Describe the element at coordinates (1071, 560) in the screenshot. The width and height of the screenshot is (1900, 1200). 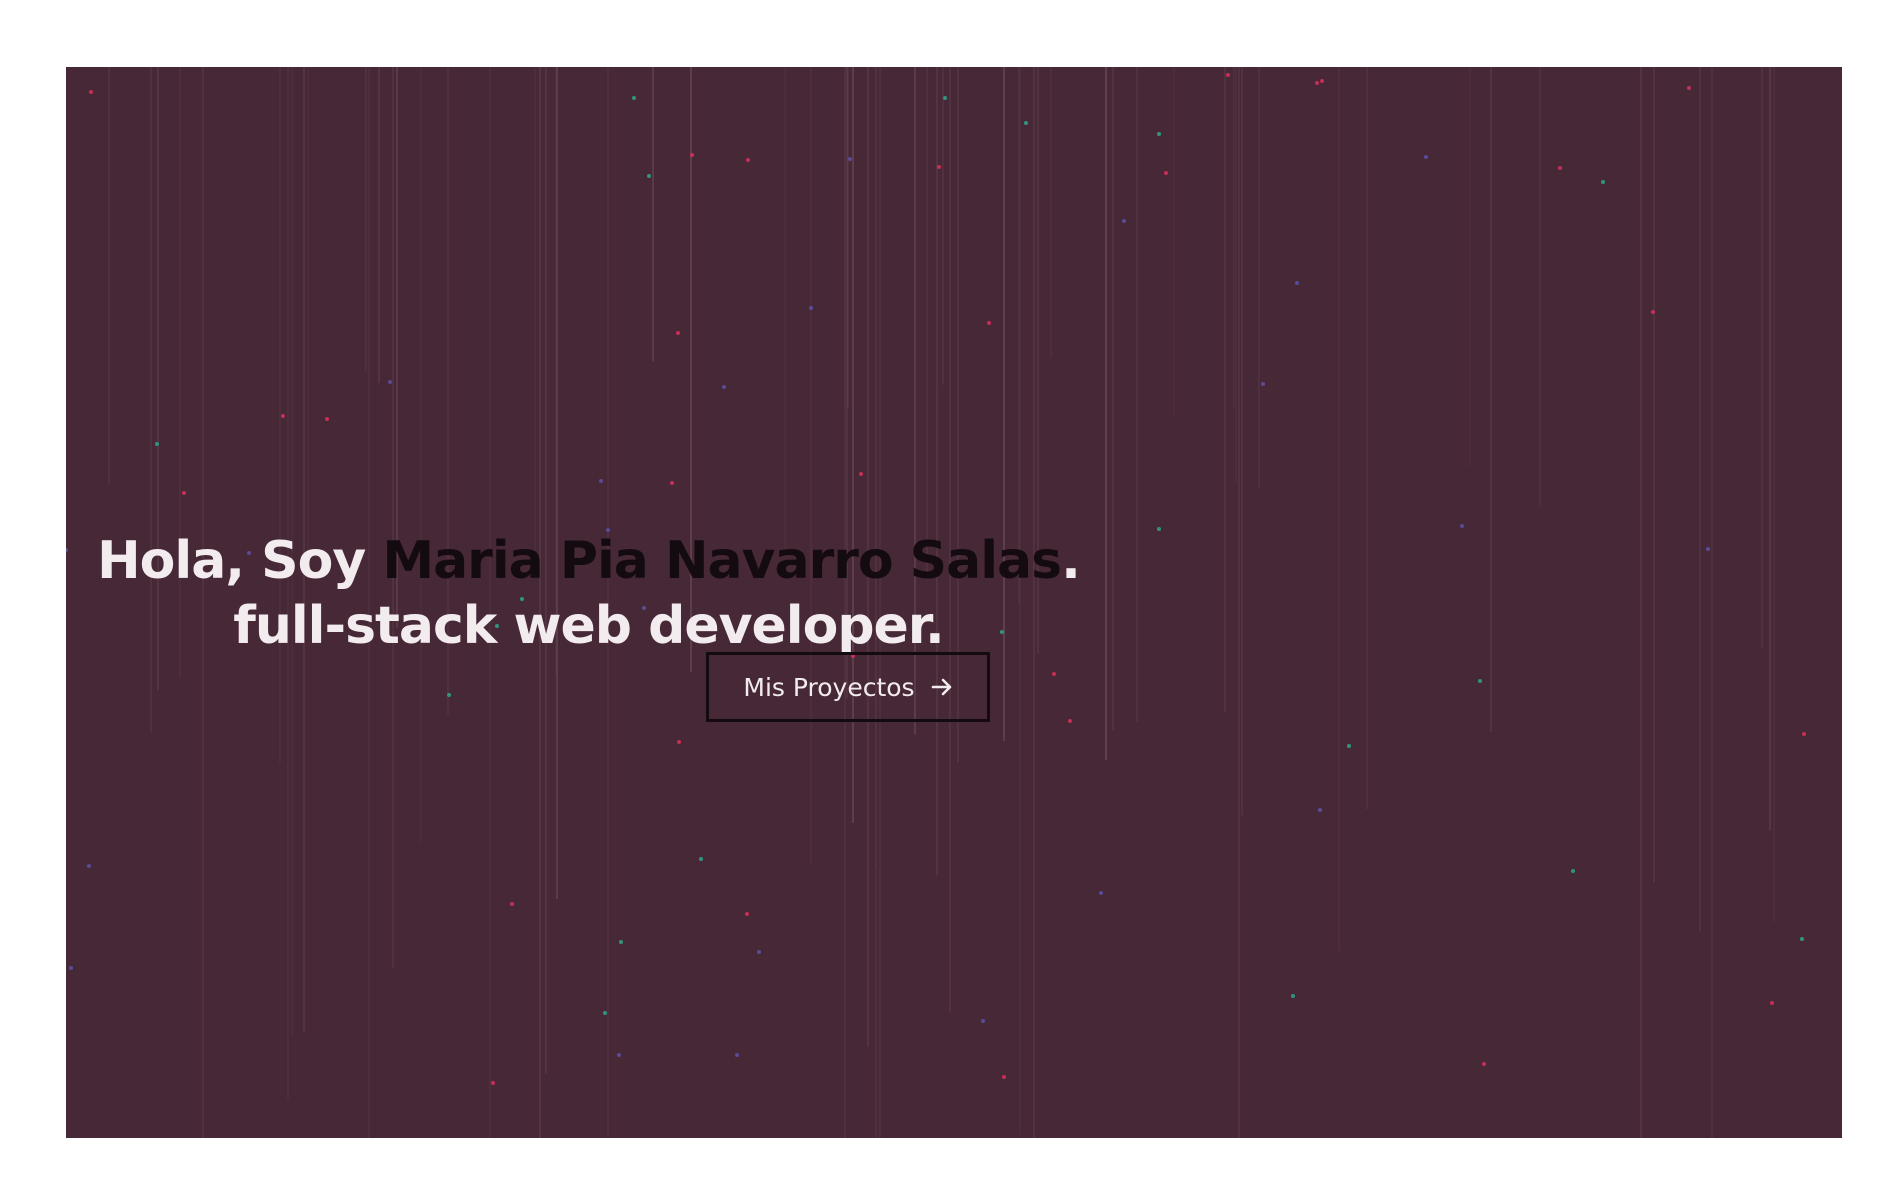
I see `greeting-period: .` at that location.